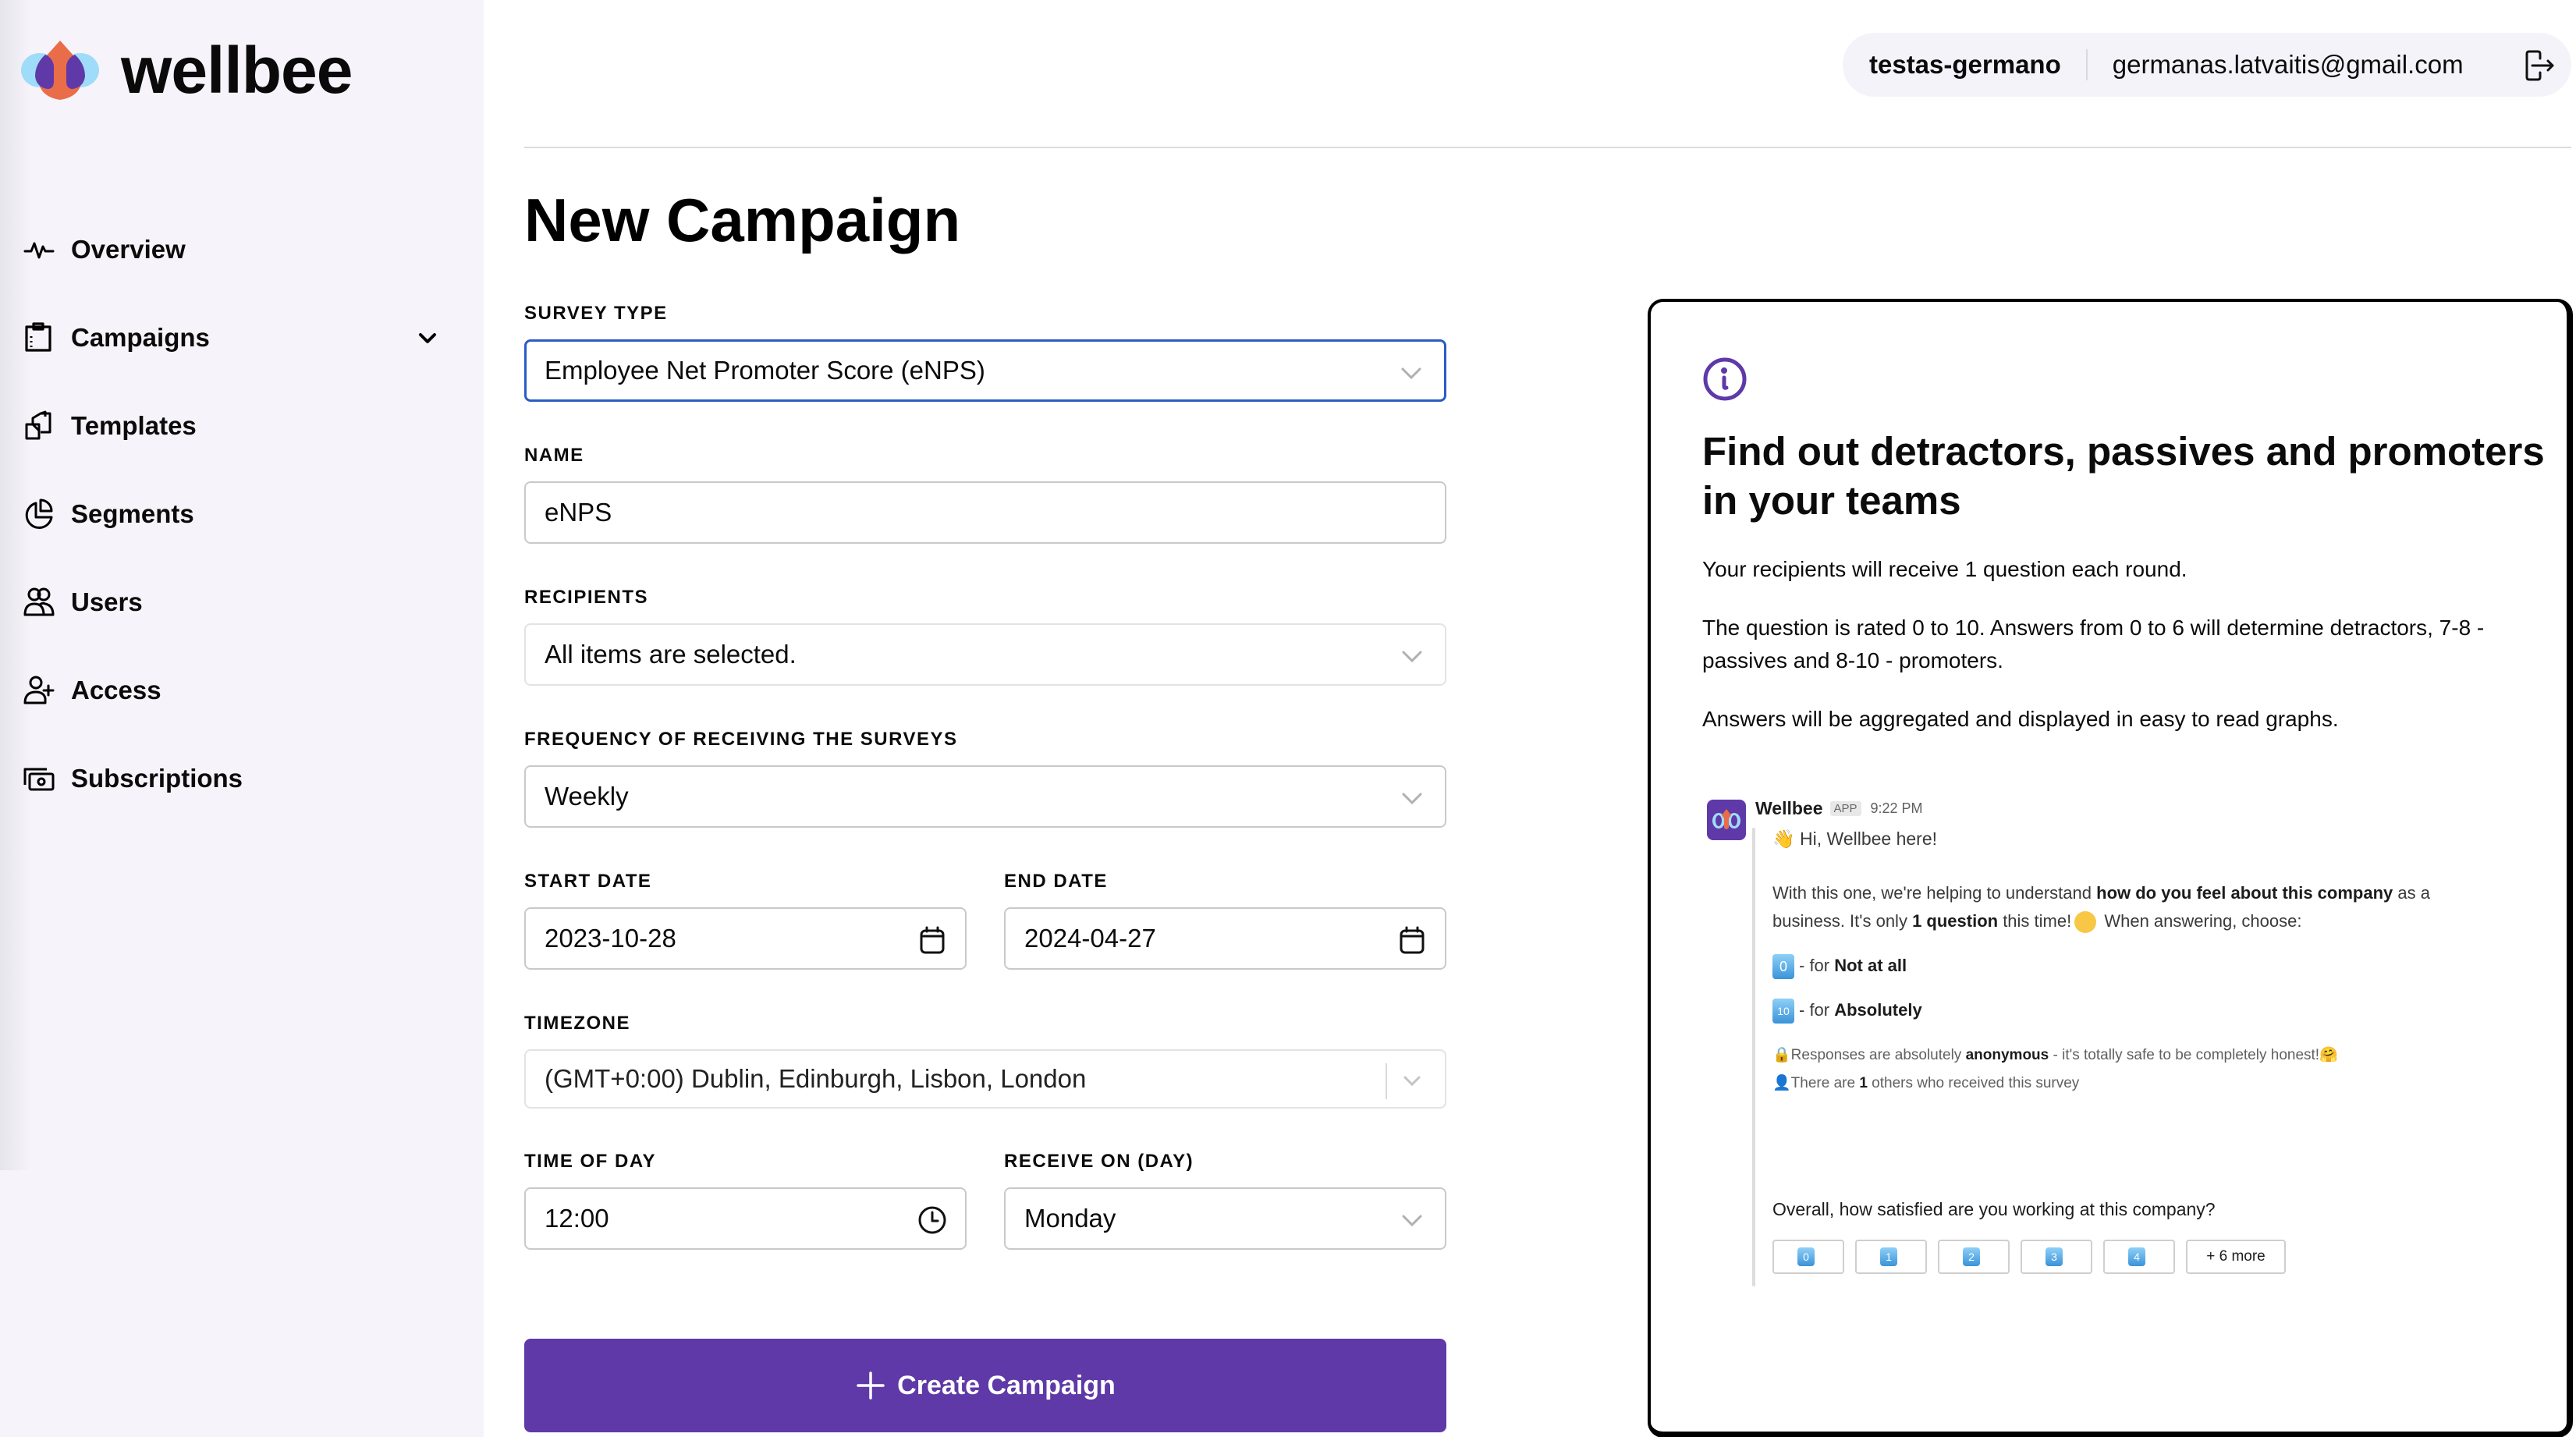 Image resolution: width=2576 pixels, height=1437 pixels. I want to click on app-badge: APP, so click(1845, 808).